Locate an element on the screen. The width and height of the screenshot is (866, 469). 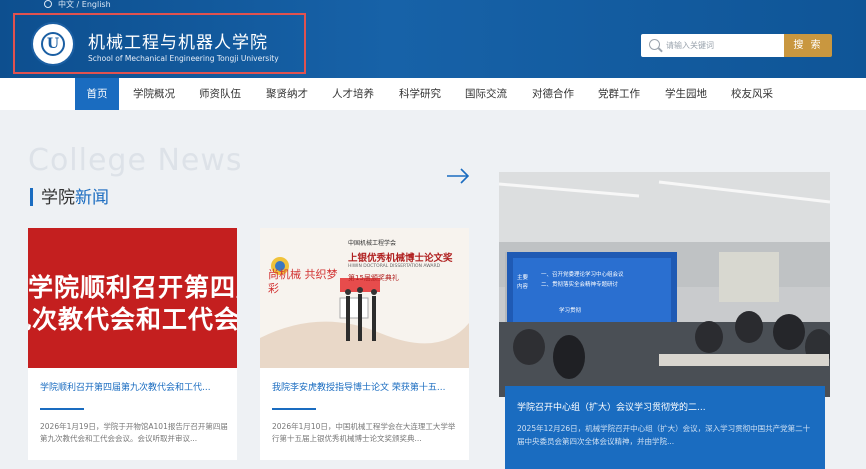
screen-text: 一、召开党委理论学习中心组会议 二、贯彻落实全会精神专题研讨 is located at coordinates (582, 280).